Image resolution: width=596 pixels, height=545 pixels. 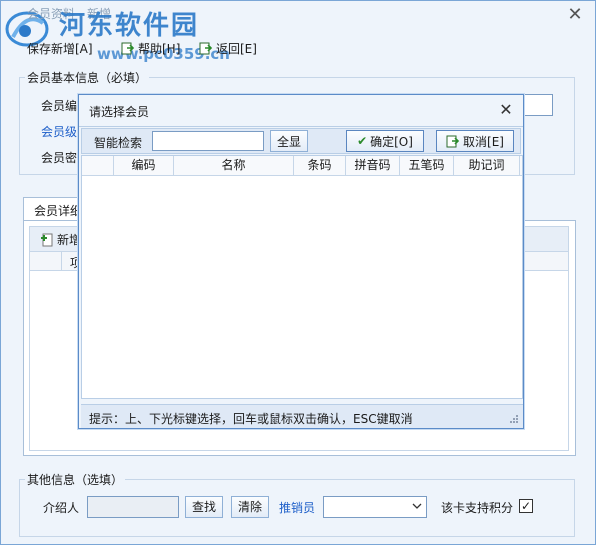 I want to click on dialog-status-bar: 提示：上、下光标键选择，回车或鼠标双击确认，ESC键取消, so click(x=302, y=416).